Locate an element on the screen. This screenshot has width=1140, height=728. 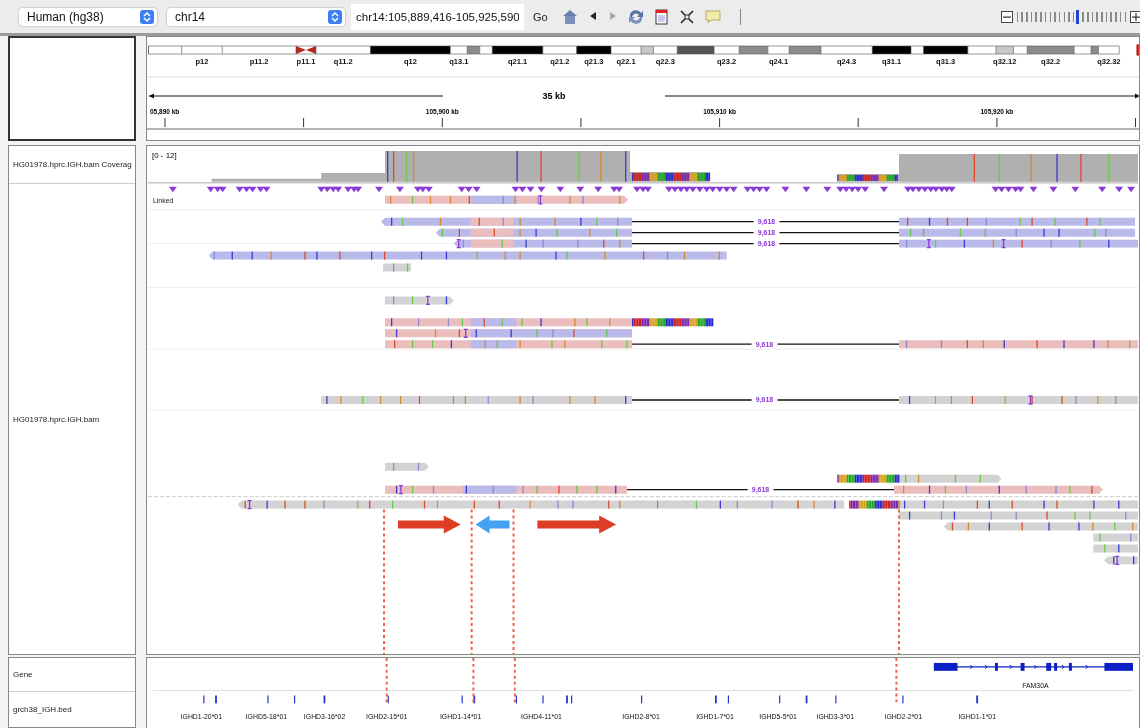
chromosome-dropdown: chr14 is located at coordinates (256, 16).